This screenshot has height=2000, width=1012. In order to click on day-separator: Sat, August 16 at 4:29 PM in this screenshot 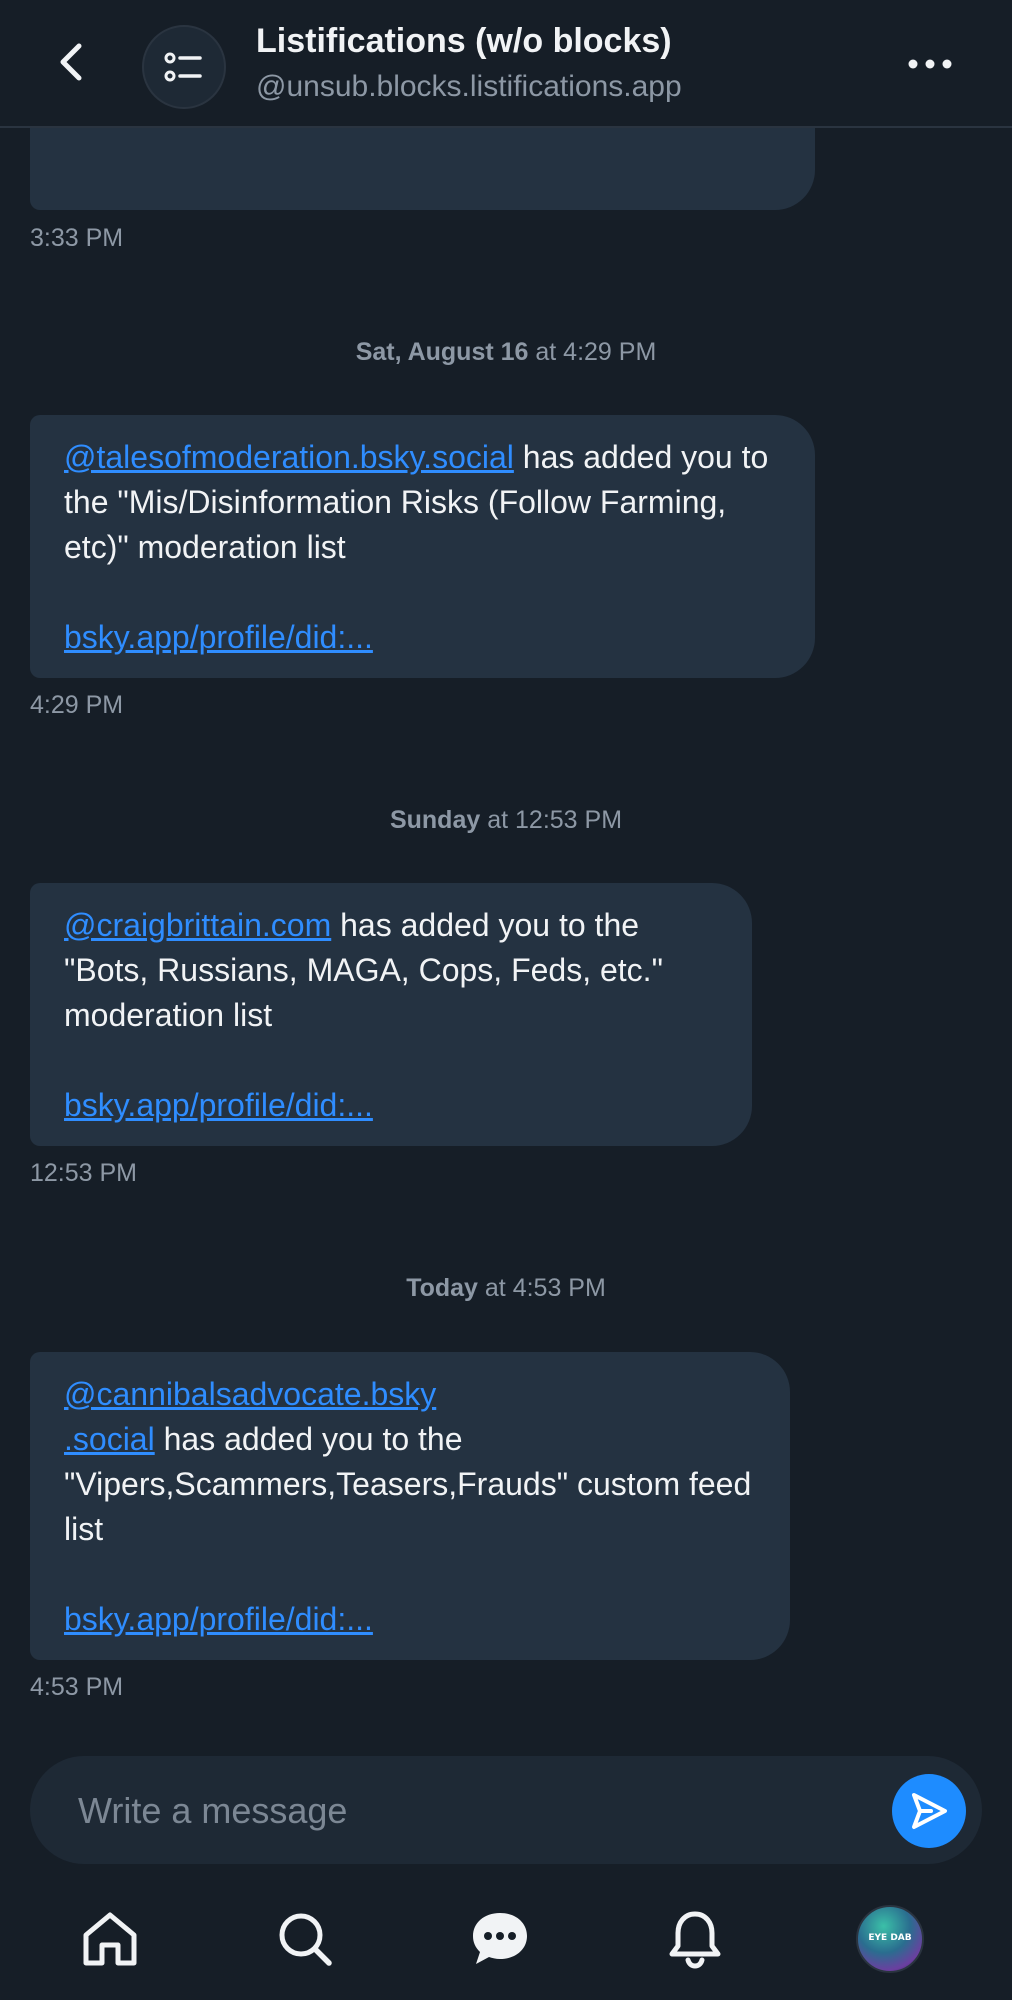, I will do `click(506, 352)`.